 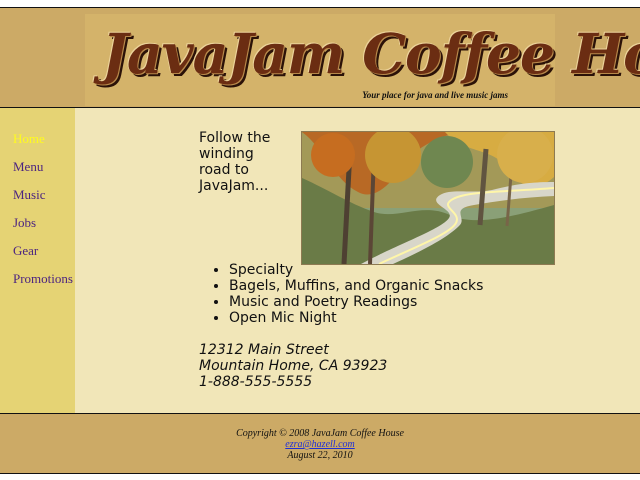 I want to click on feature-list-item: Music and Poetry Readings, so click(x=356, y=302).